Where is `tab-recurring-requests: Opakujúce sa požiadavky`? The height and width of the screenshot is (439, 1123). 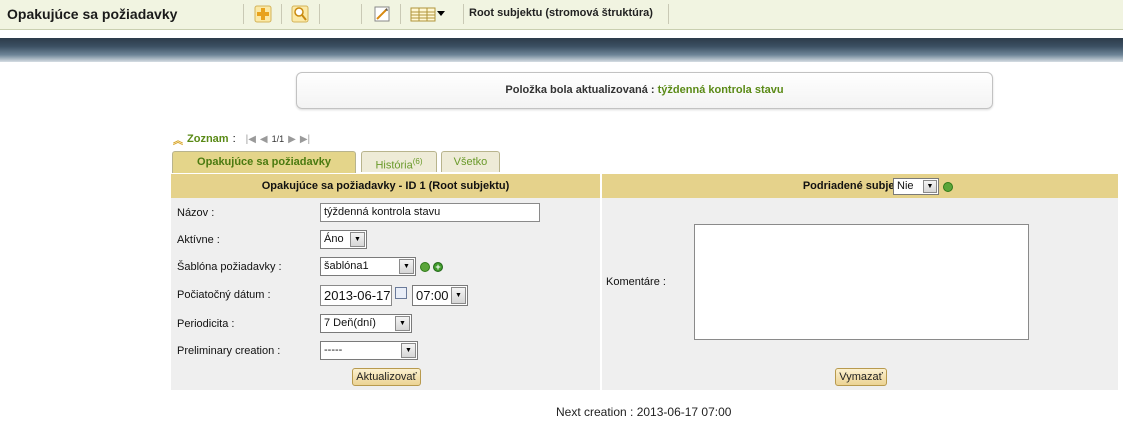 tab-recurring-requests: Opakujúce sa požiadavky is located at coordinates (264, 162).